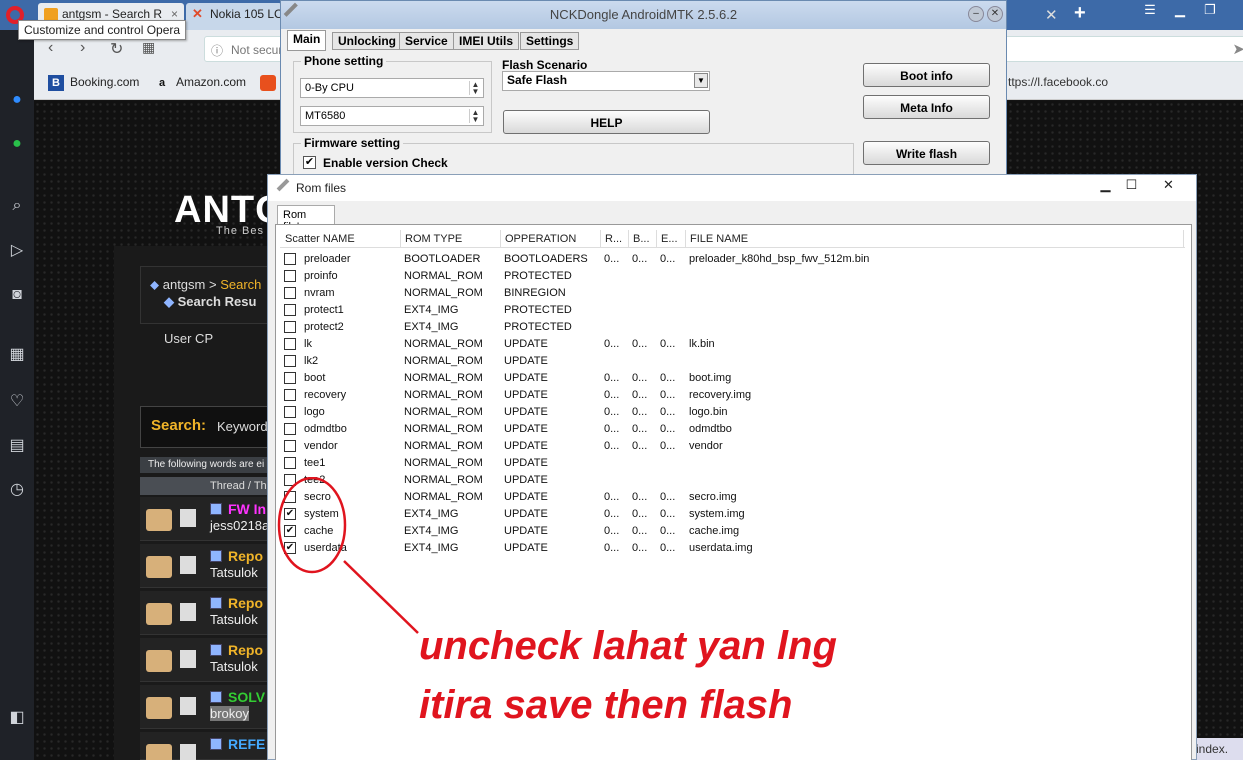  I want to click on tab-close-icon: ×, so click(174, 14).